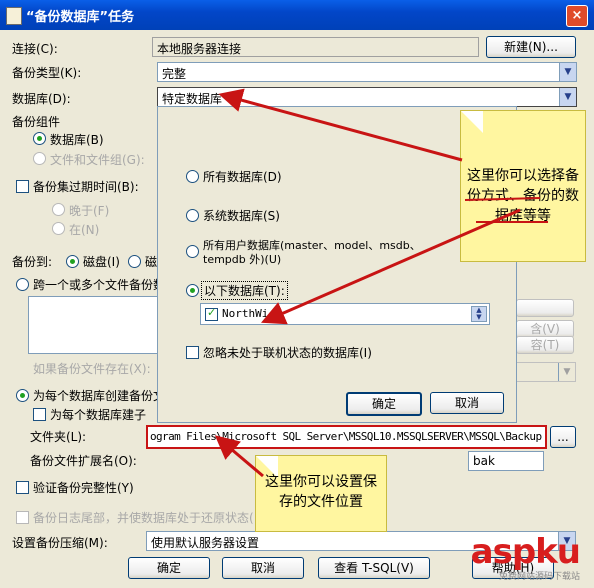 This screenshot has width=594, height=588. I want to click on arrow-to-folder, so click(239, 456).